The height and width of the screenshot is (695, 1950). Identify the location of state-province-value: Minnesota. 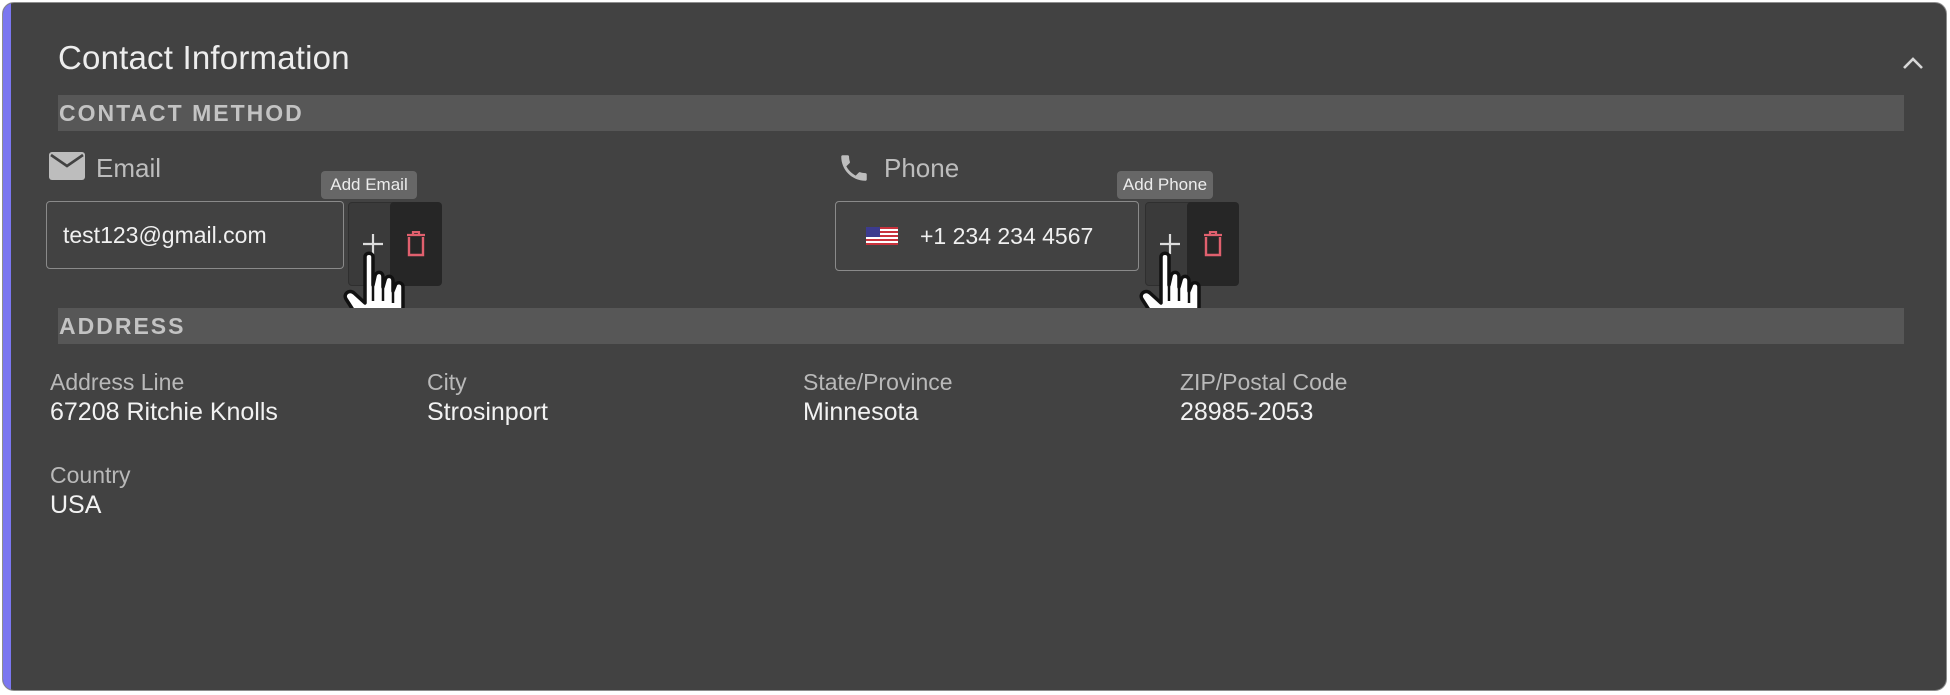
(861, 412).